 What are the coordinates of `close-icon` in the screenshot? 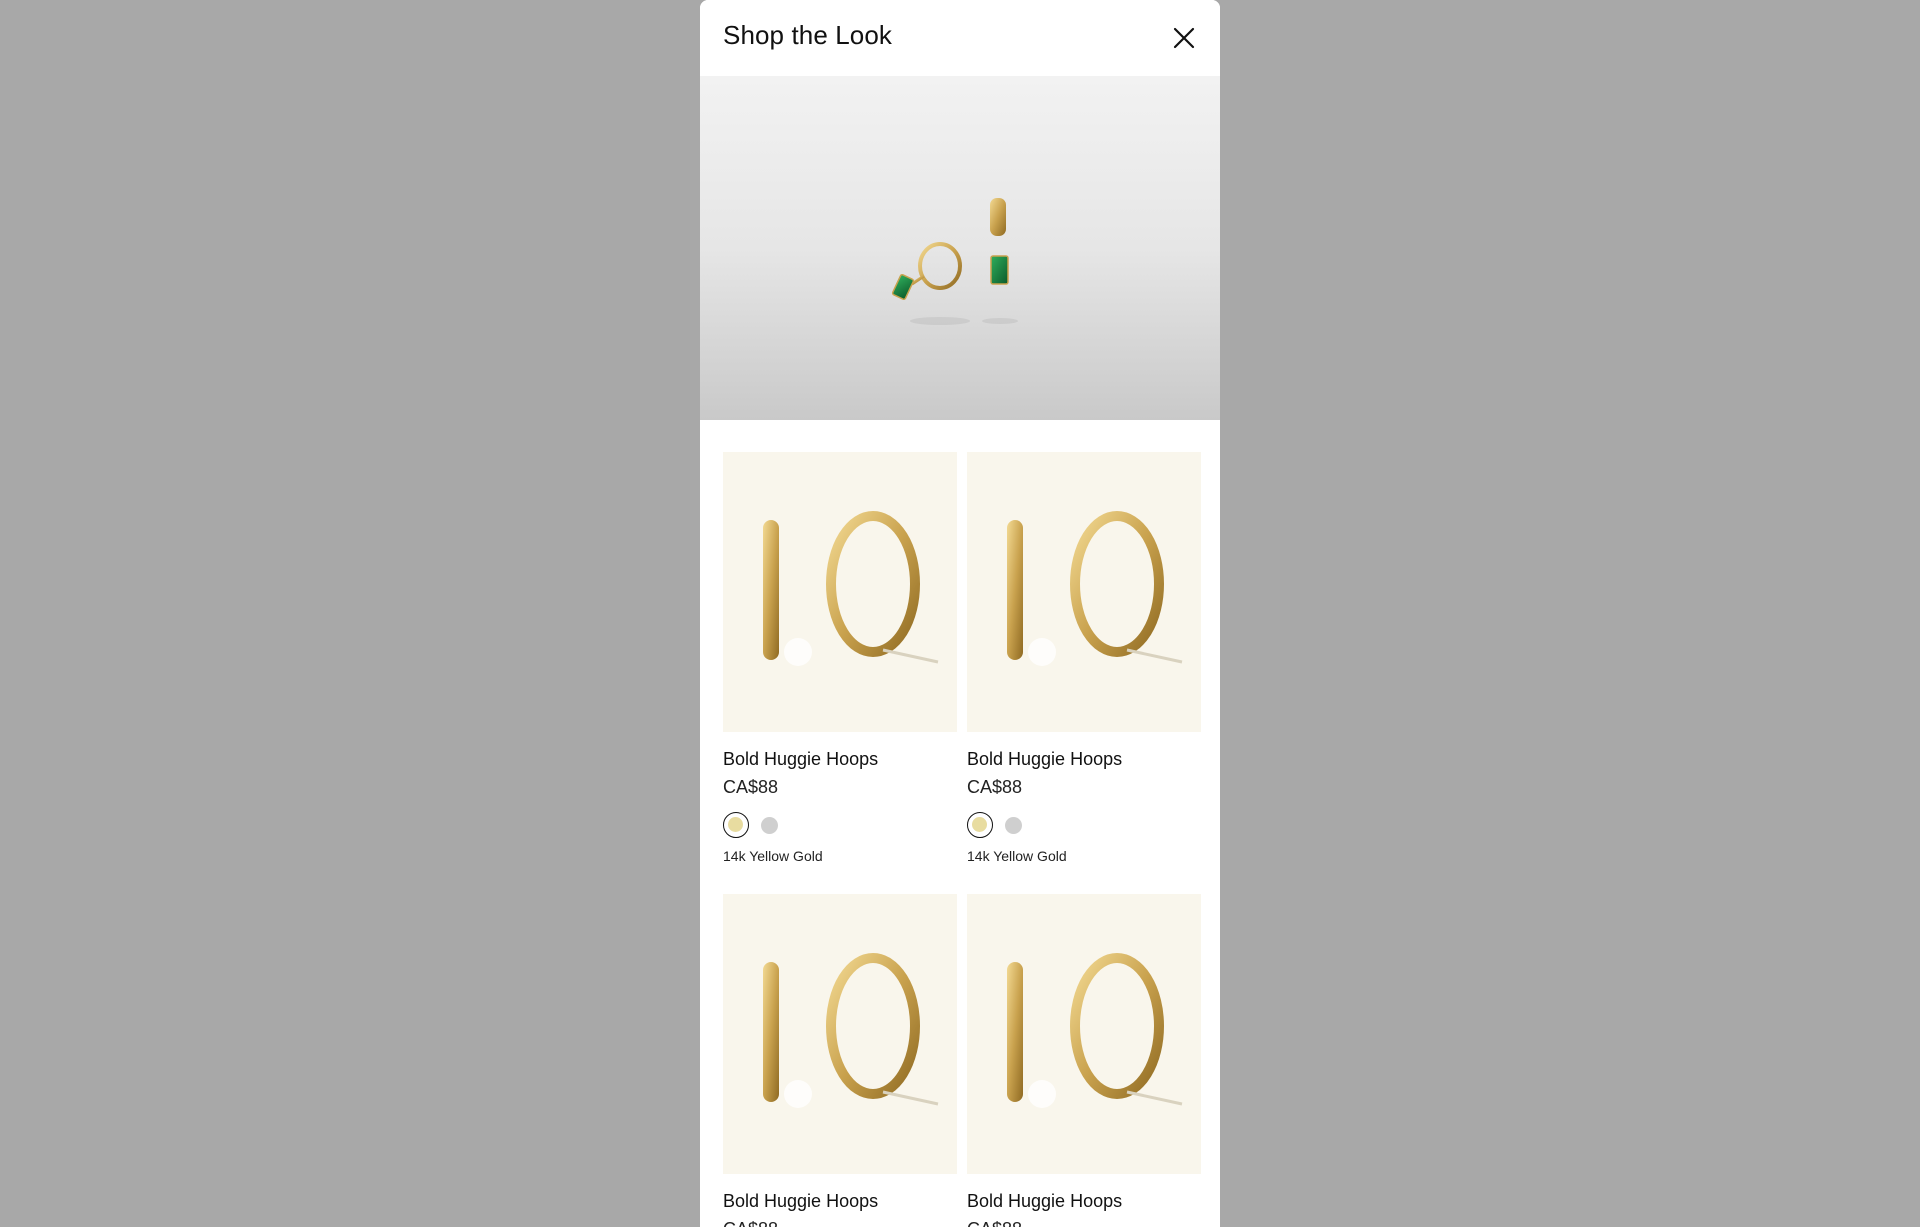 It's located at (1184, 38).